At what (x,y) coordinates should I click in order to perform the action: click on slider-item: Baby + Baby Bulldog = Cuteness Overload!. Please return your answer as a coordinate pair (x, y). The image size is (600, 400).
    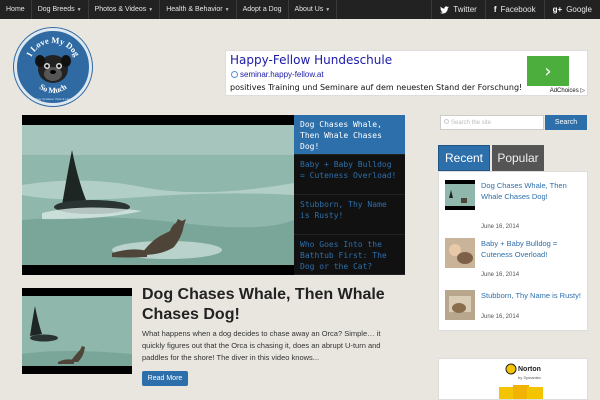
    Looking at the image, I should click on (349, 175).